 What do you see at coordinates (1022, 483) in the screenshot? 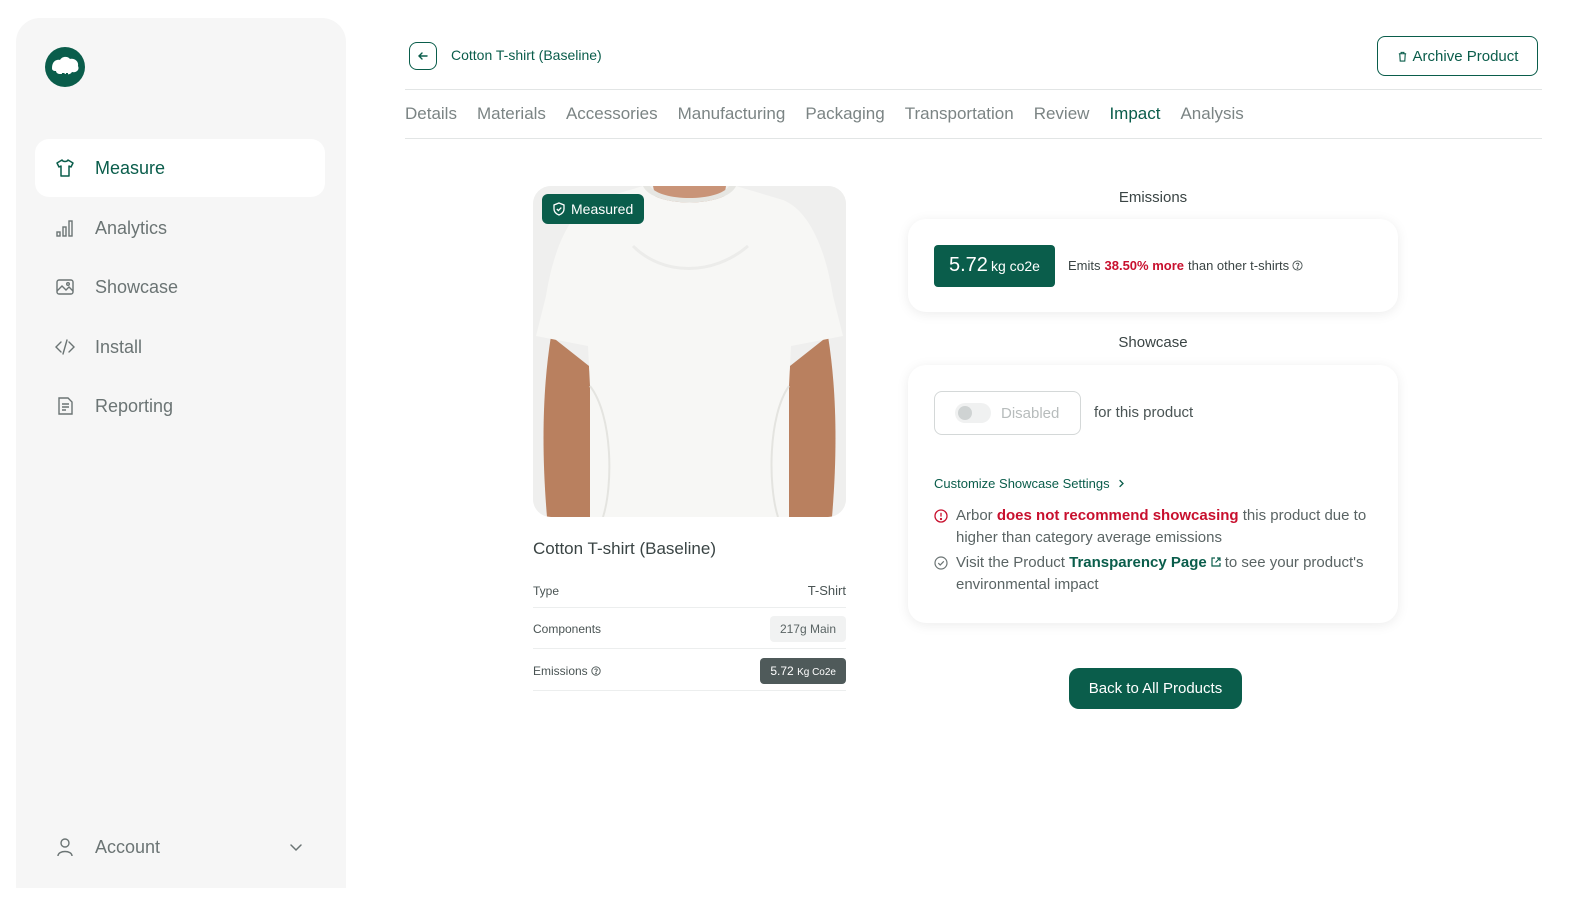
I see `customize-link-label: Customize Showcase Settings` at bounding box center [1022, 483].